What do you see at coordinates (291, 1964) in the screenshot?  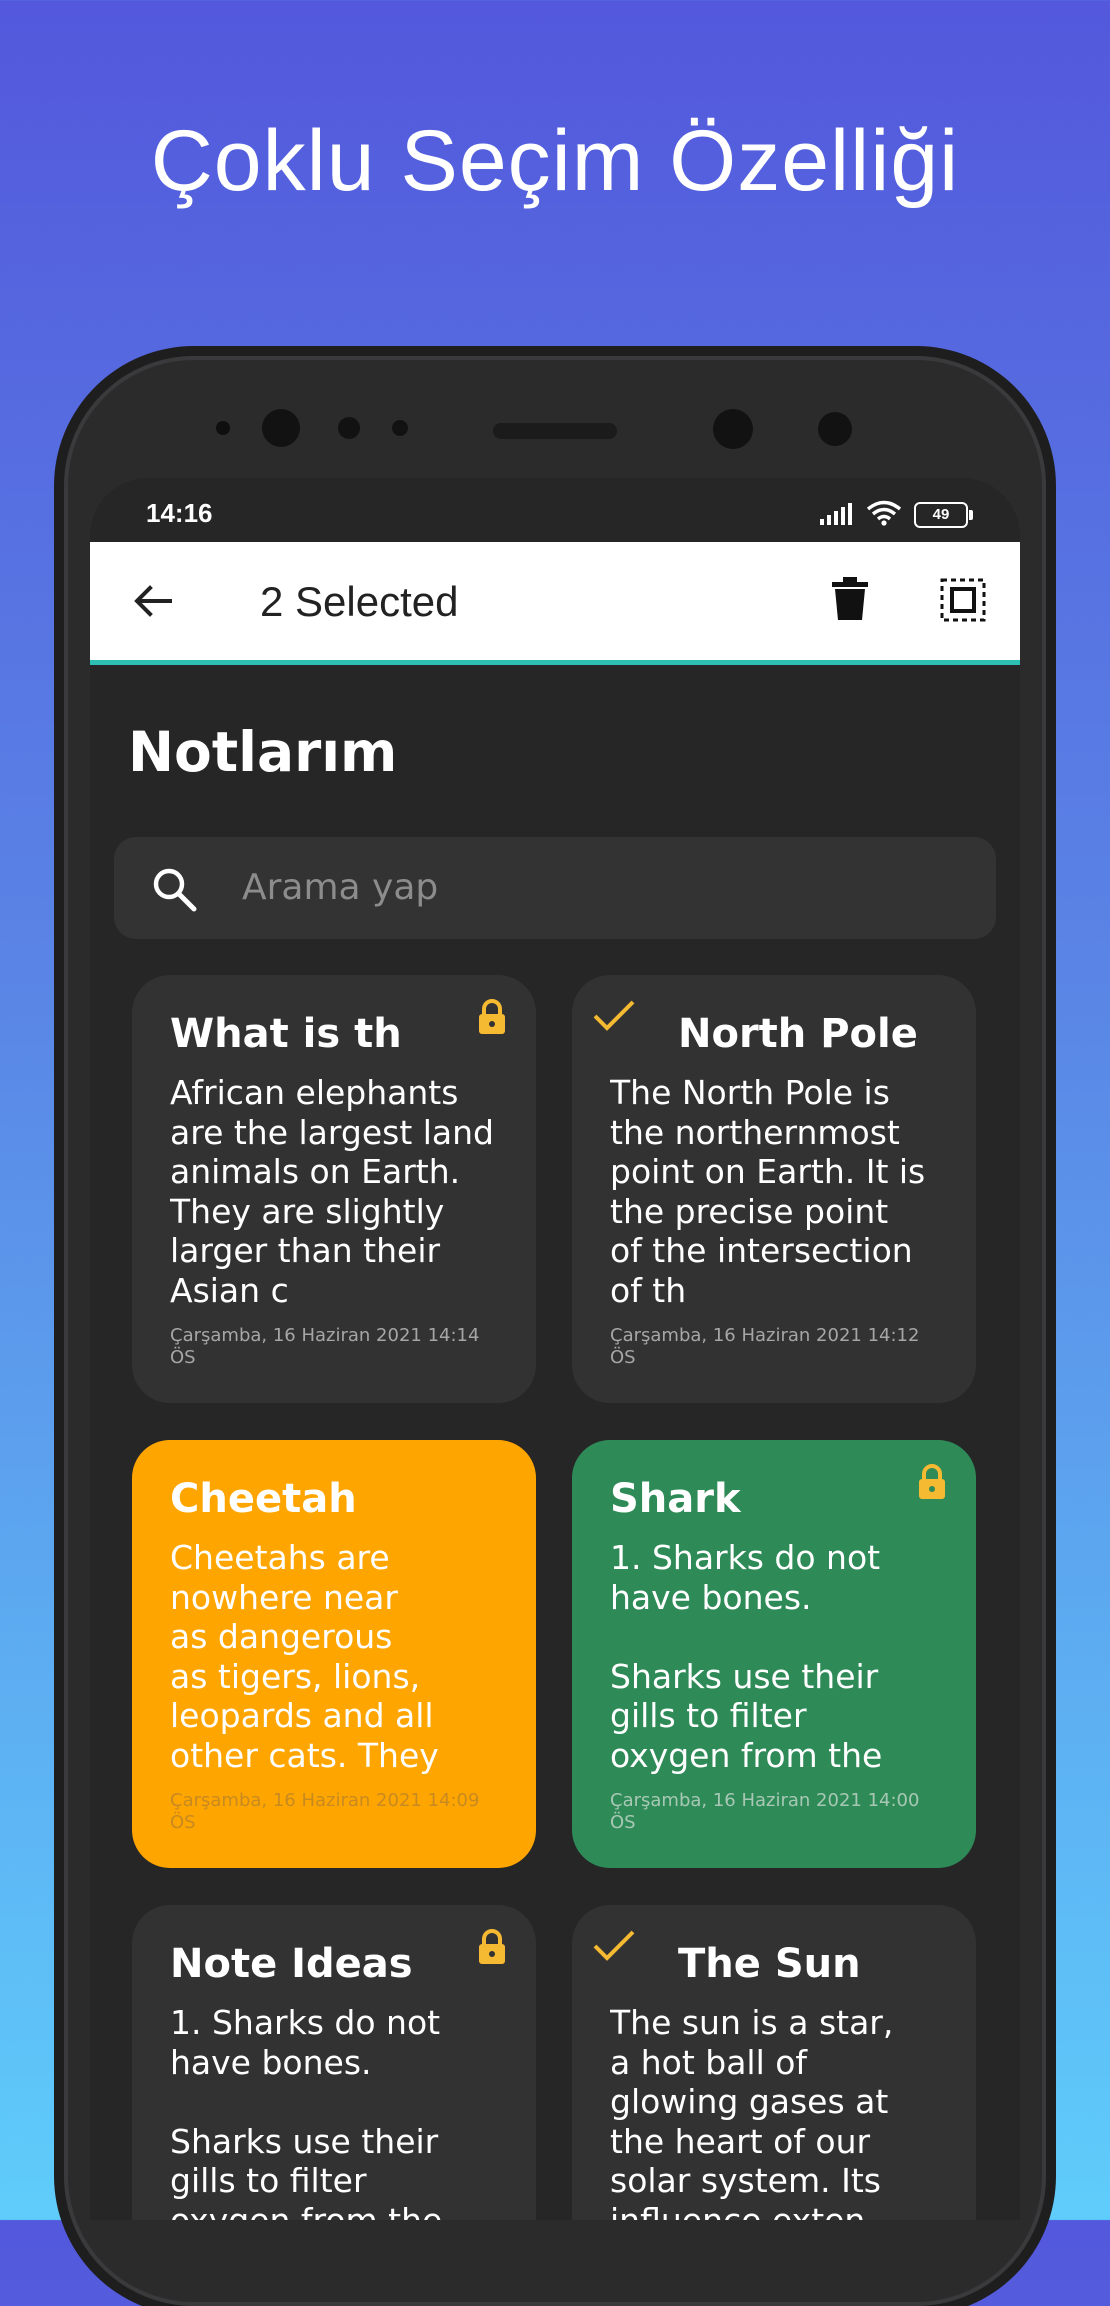 I see `note-title: Note Ideas` at bounding box center [291, 1964].